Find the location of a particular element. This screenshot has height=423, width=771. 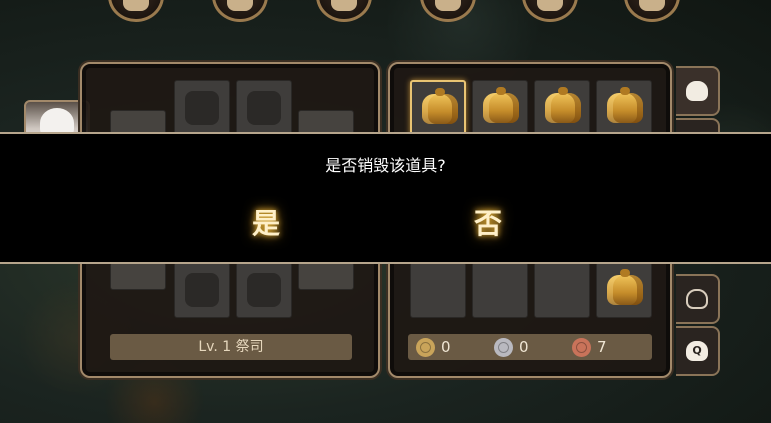

equipment-slot-neck is located at coordinates (264, 108).